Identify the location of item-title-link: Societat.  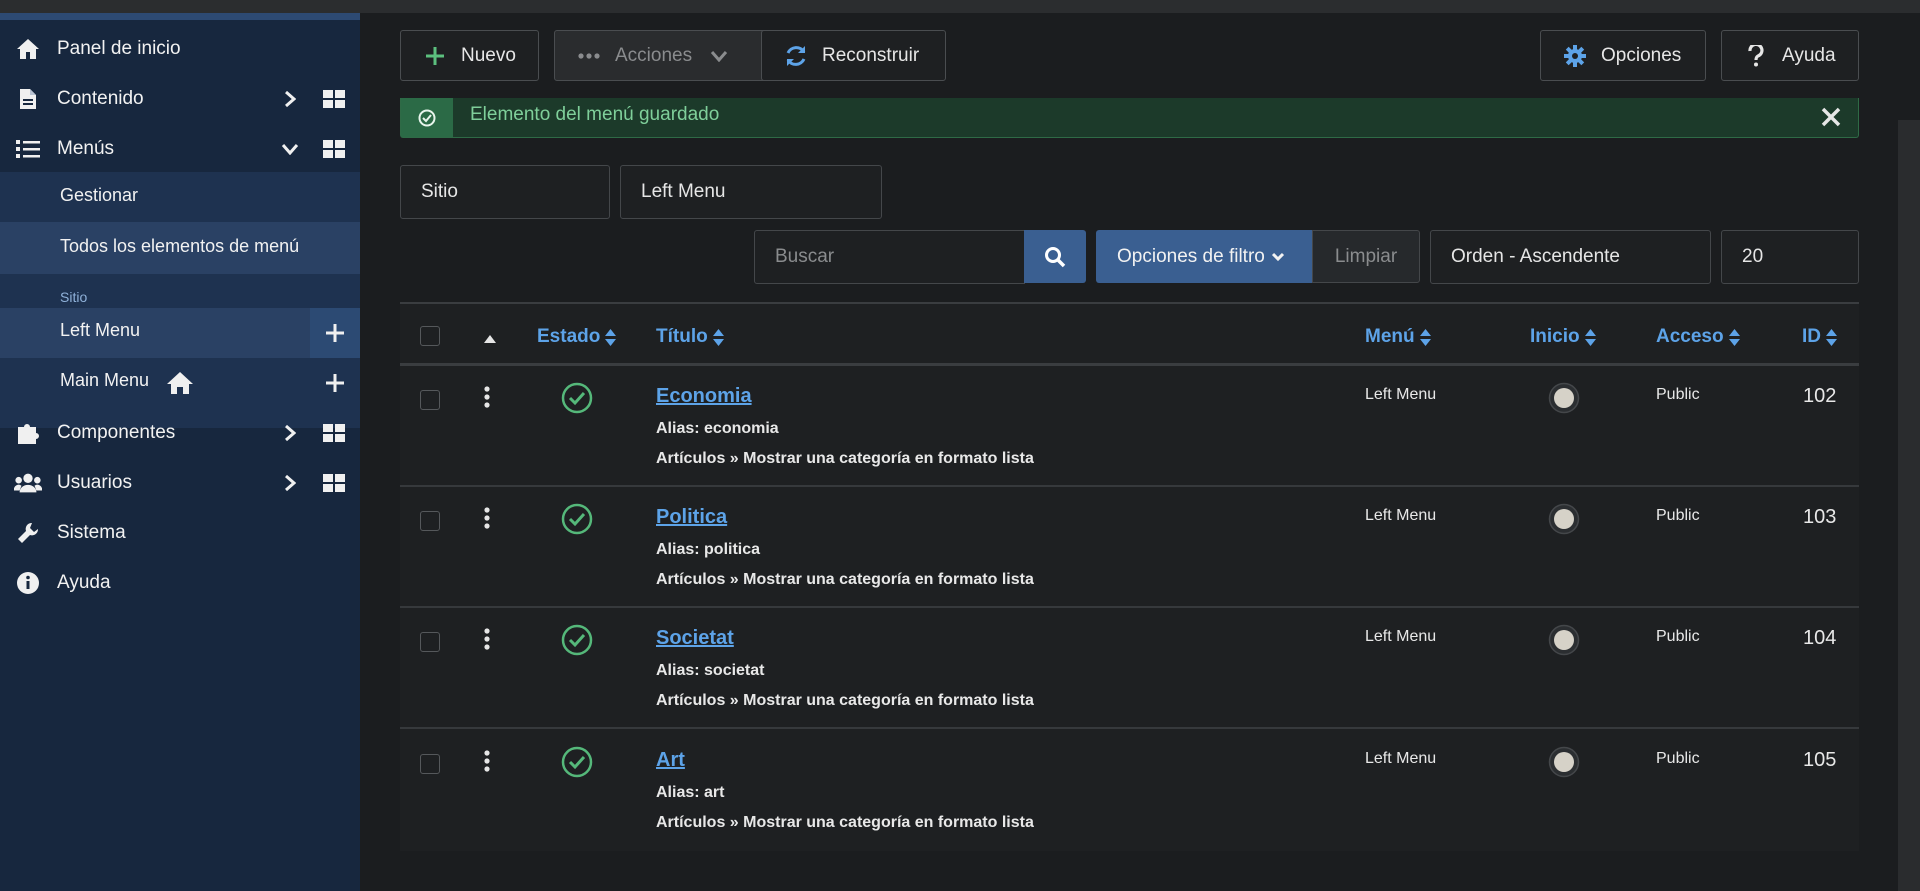
(695, 638).